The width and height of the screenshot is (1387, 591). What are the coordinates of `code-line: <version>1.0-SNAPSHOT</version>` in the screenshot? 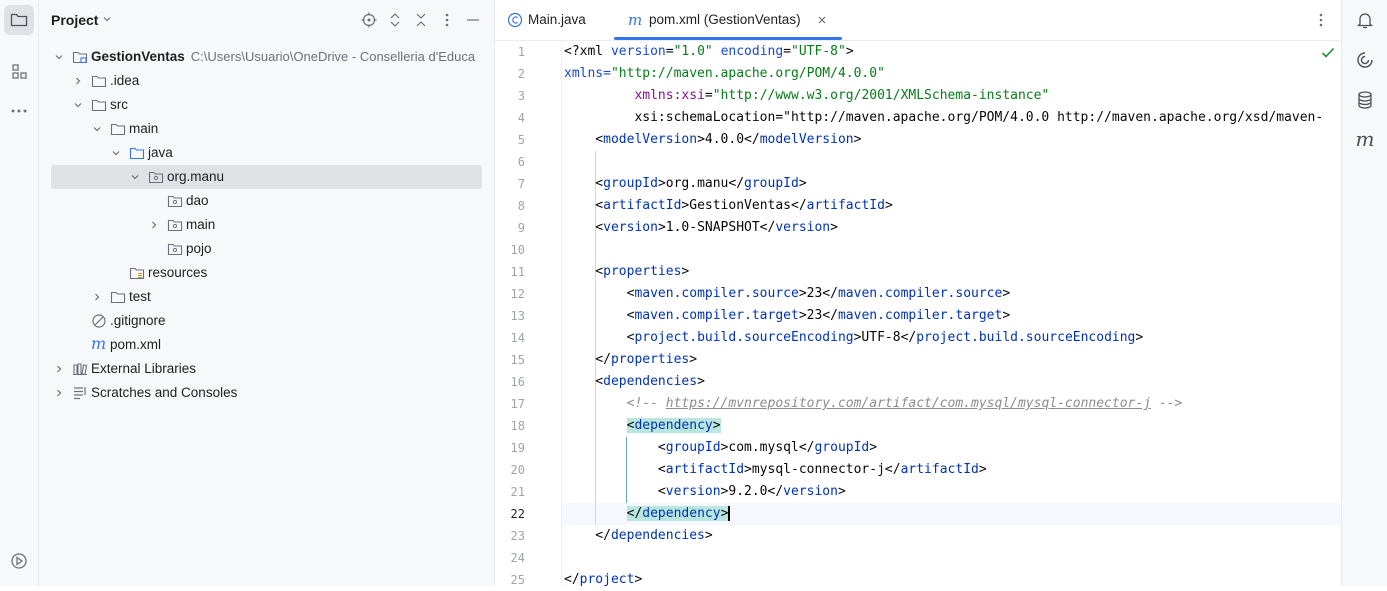 It's located at (701, 227).